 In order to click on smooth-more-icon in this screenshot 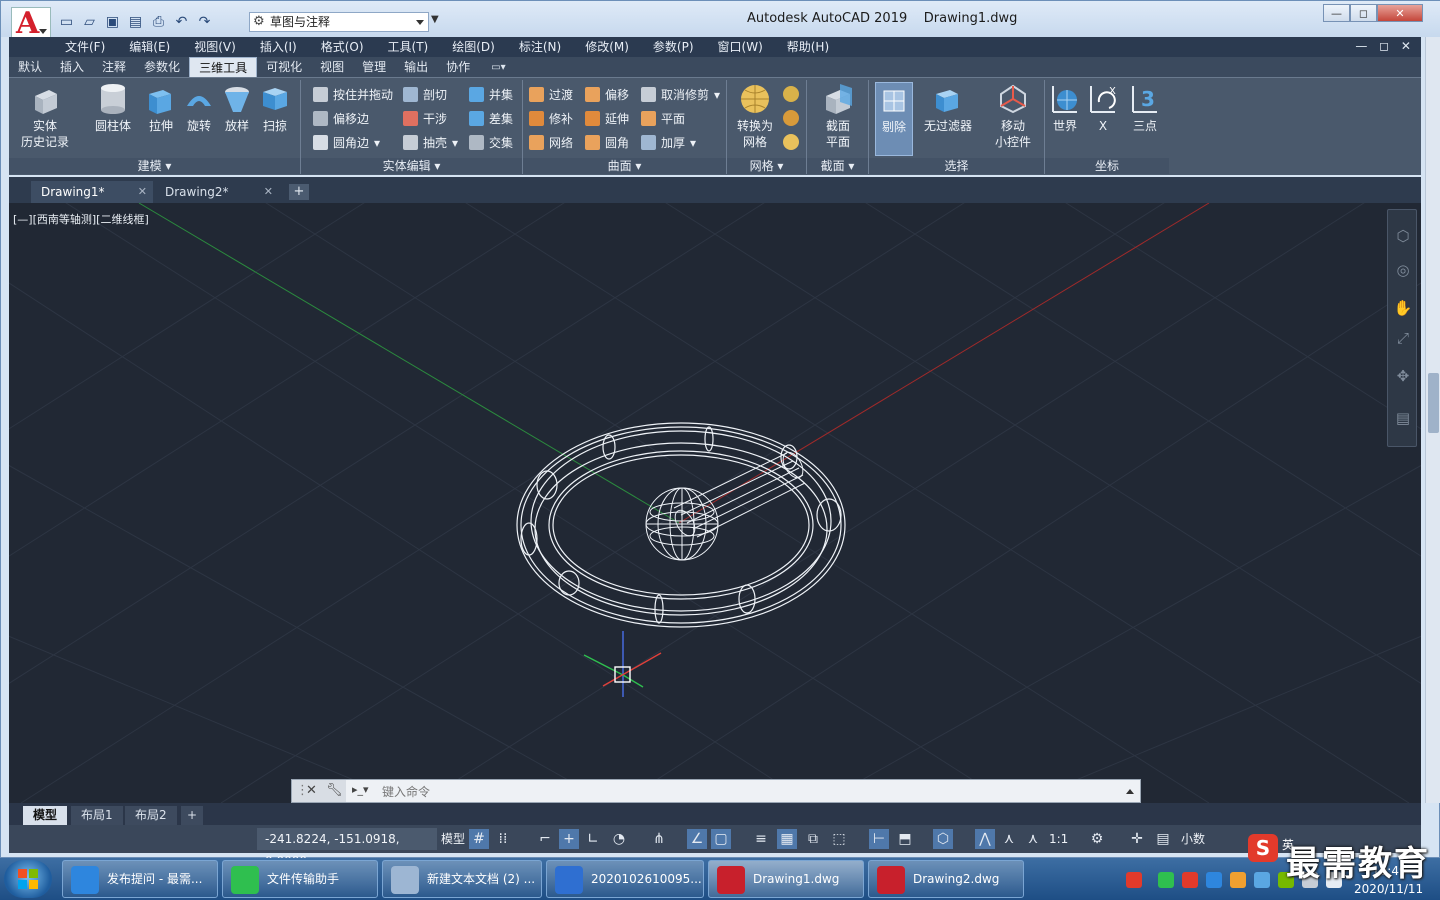, I will do `click(791, 94)`.